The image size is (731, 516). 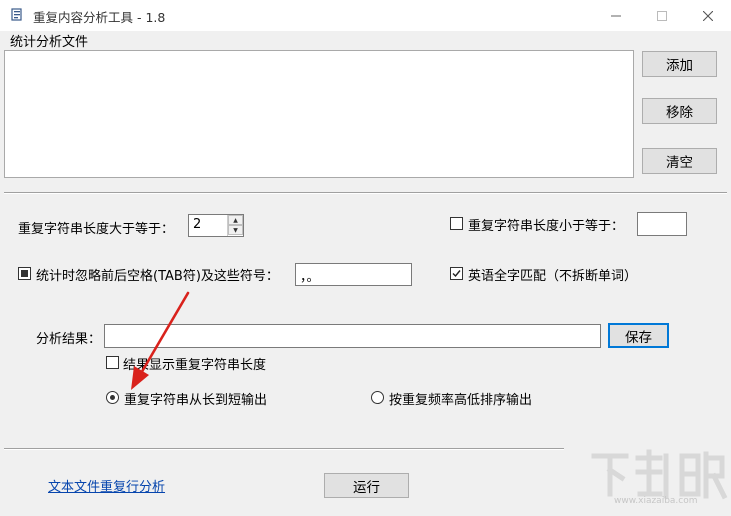 I want to click on check-icon, so click(x=456, y=274).